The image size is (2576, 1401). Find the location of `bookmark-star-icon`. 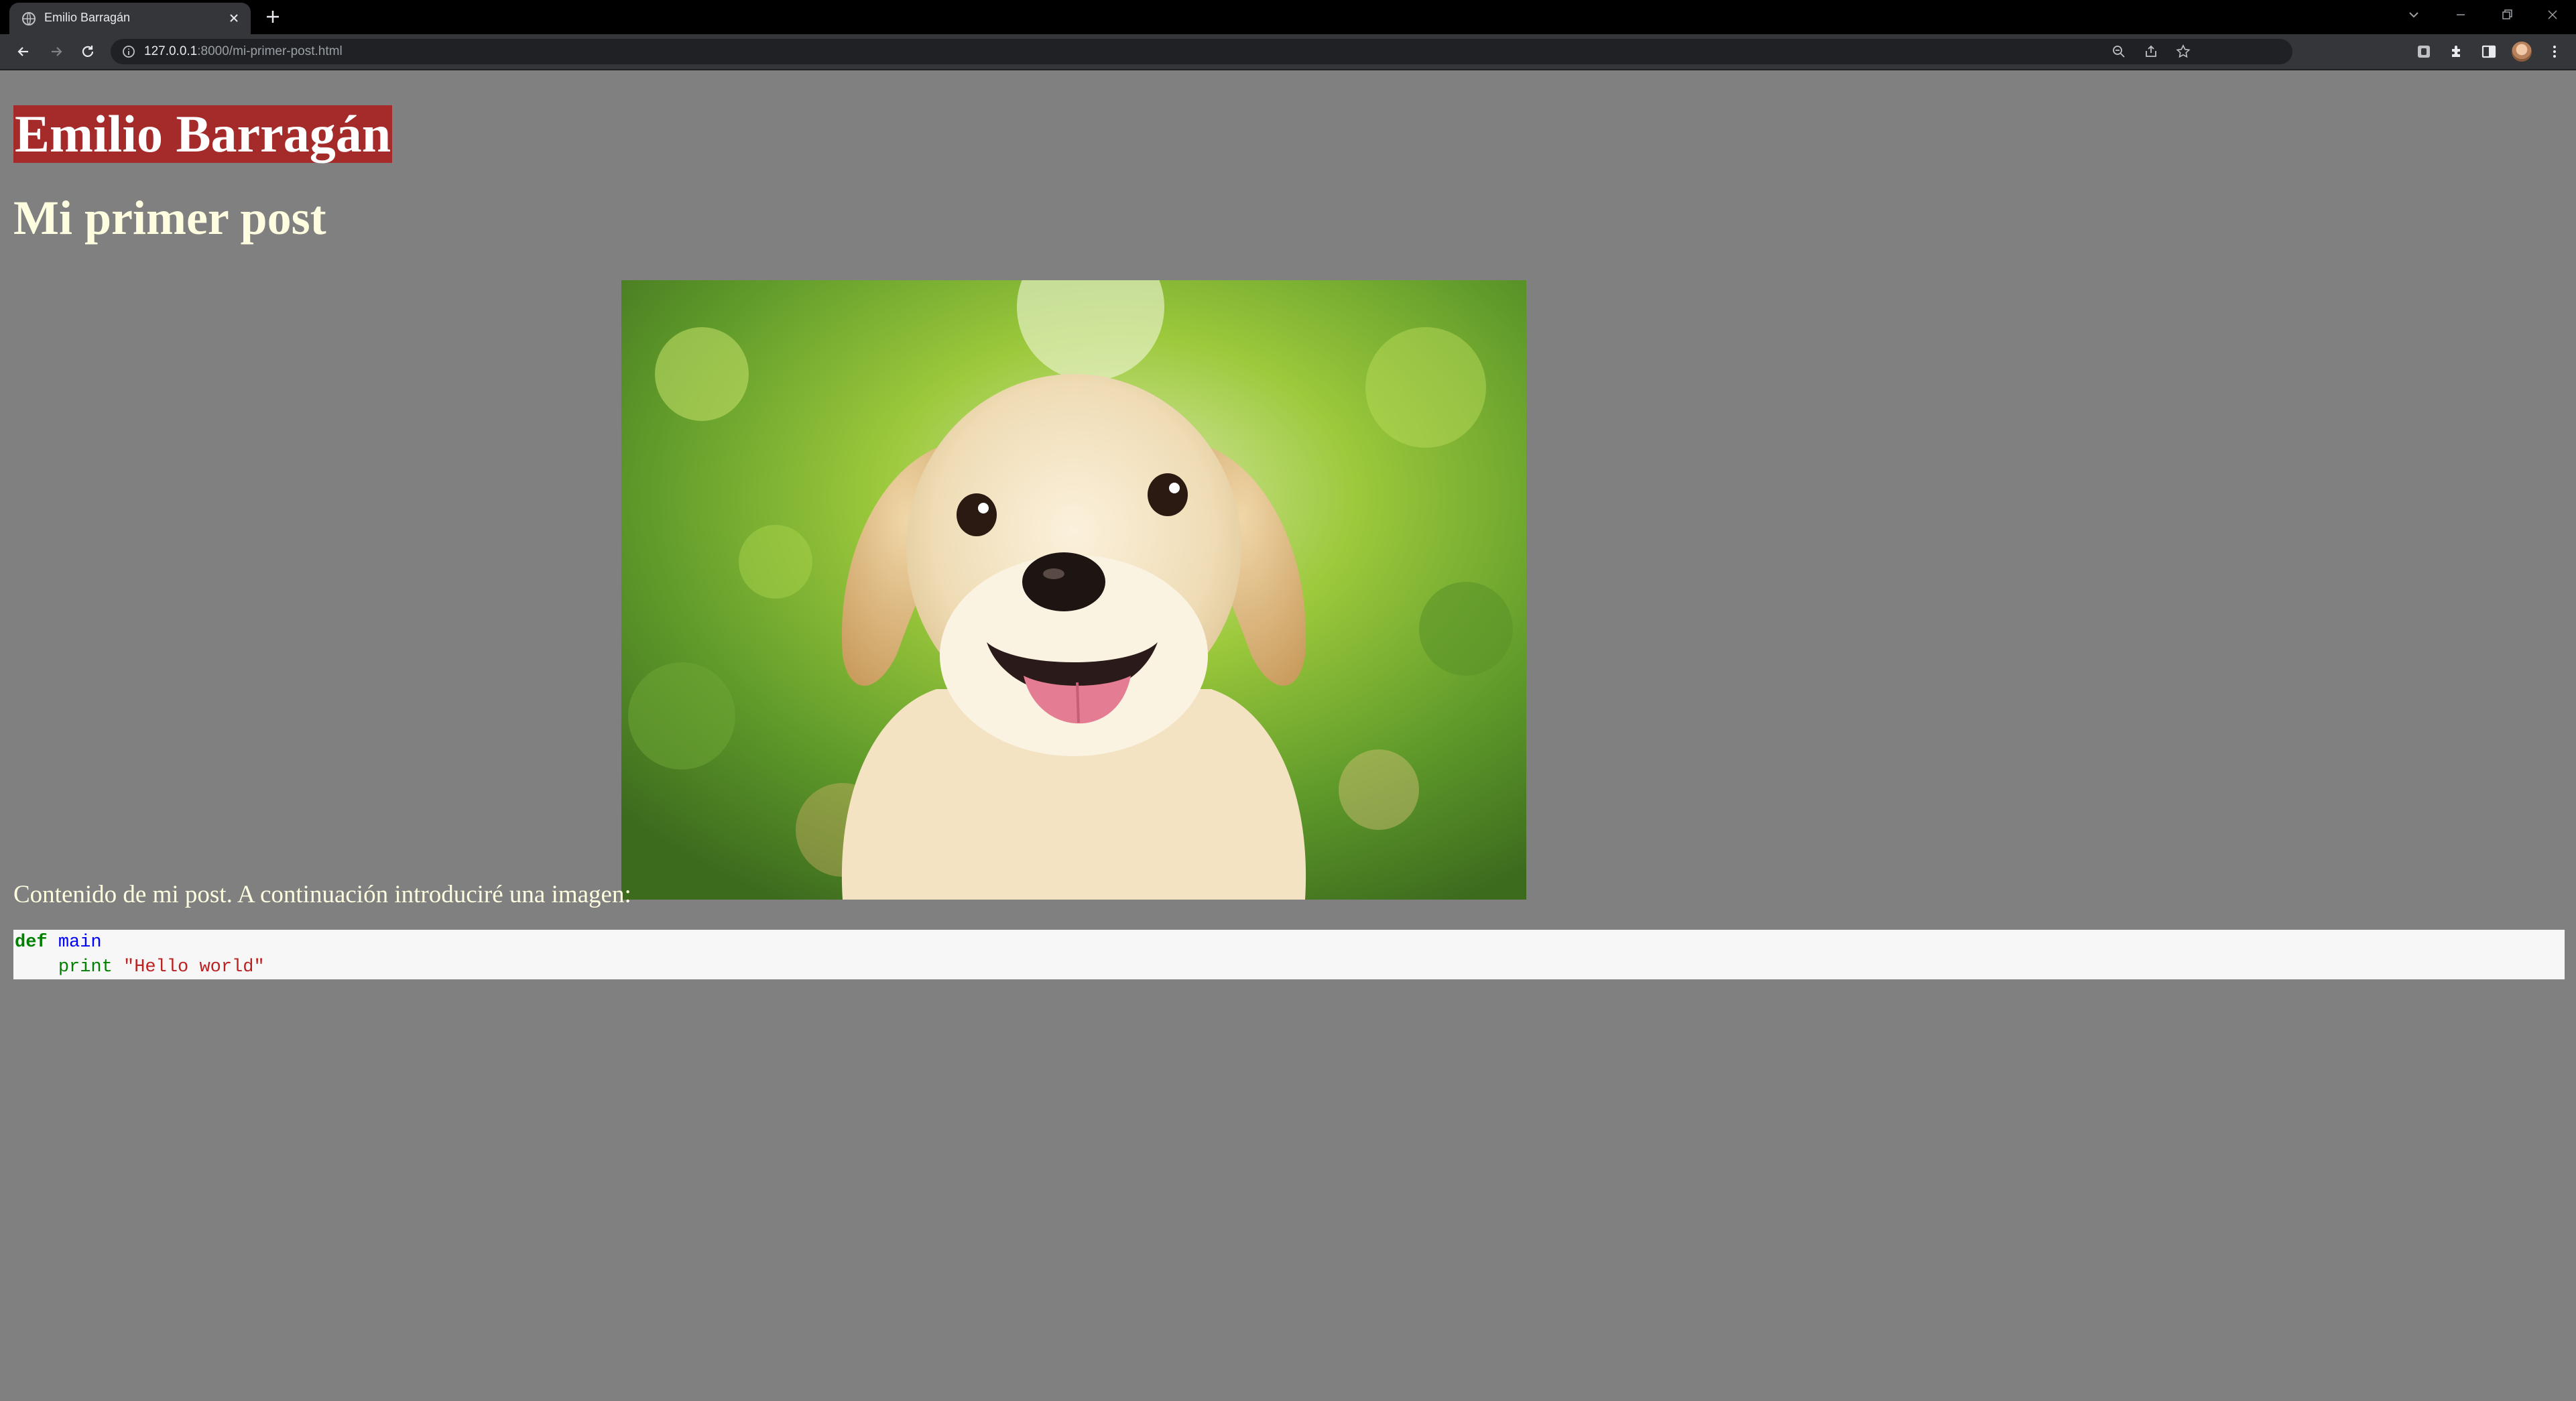

bookmark-star-icon is located at coordinates (2183, 51).